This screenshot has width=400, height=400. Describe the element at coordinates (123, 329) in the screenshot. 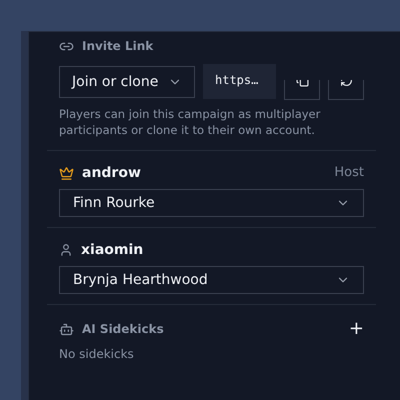

I see `section-title: AI Sidekicks` at that location.